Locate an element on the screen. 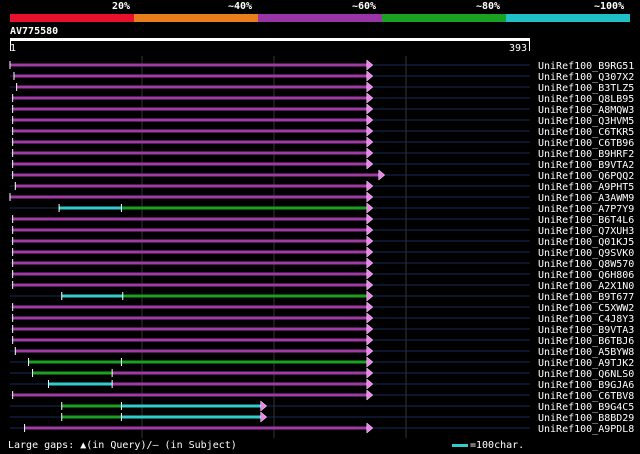 The height and width of the screenshot is (454, 640). hit-row: UniRef100_Q6PQQ2 is located at coordinates (322, 175).